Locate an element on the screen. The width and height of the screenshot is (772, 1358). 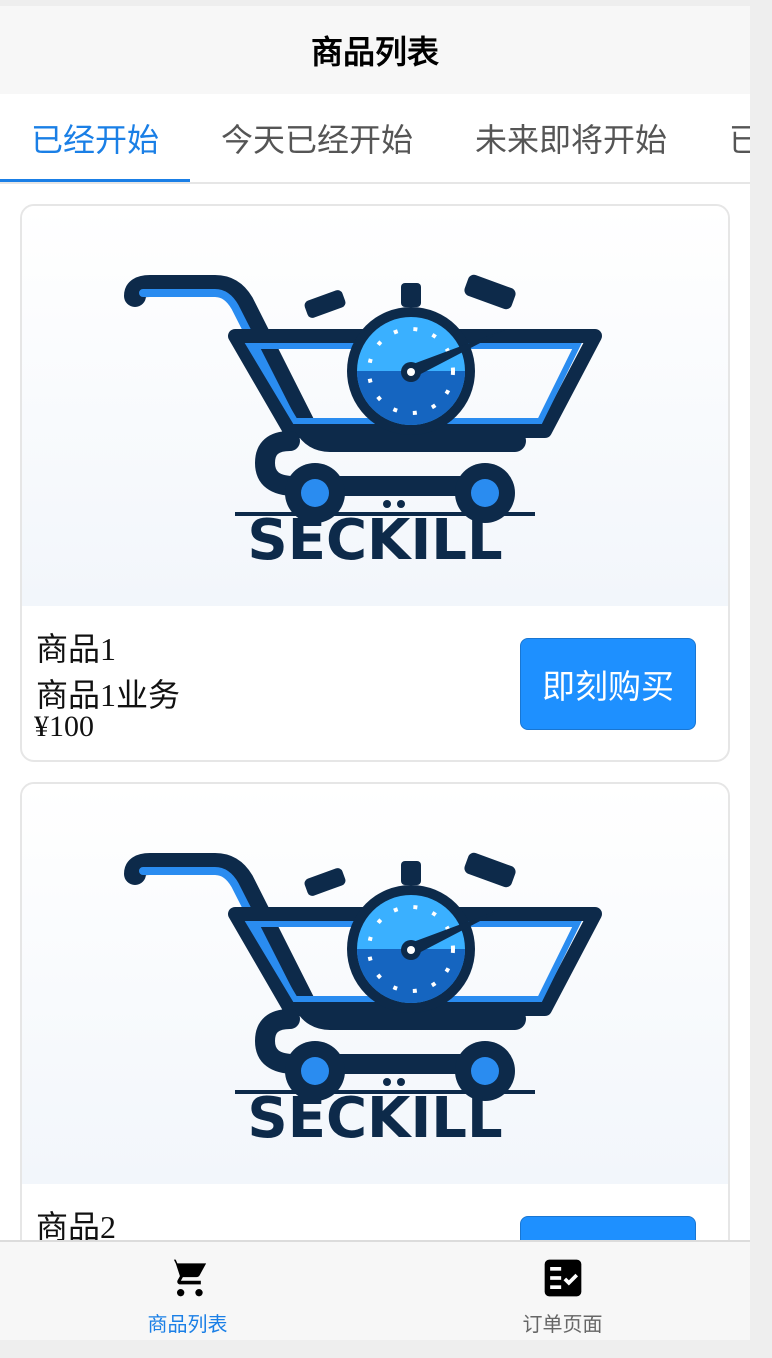
tab-ended: 已 is located at coordinates (724, 138).